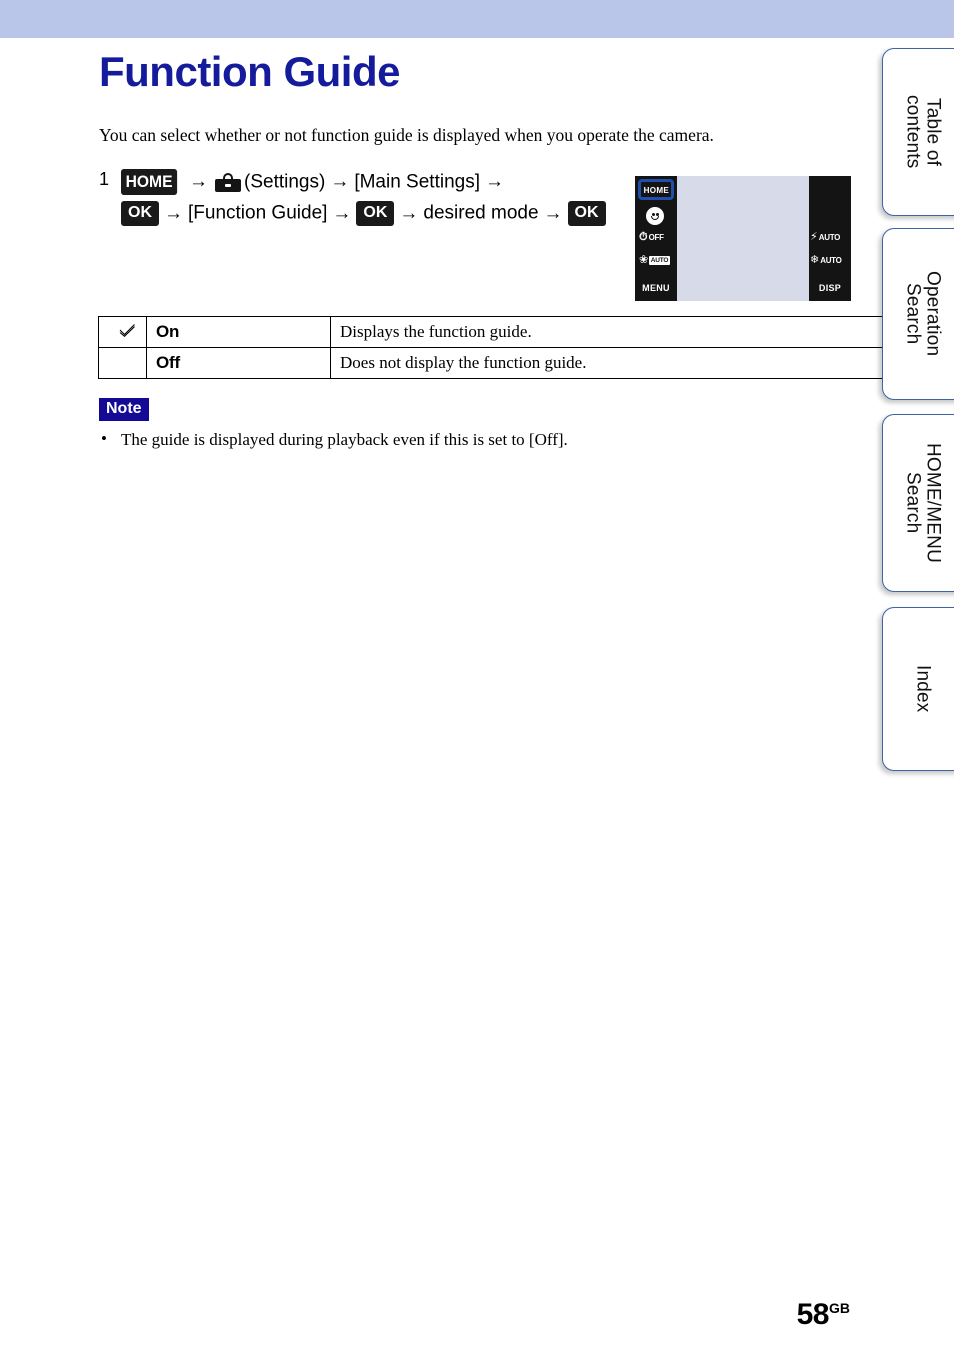  What do you see at coordinates (127, 330) in the screenshot?
I see `checkmark-icon` at bounding box center [127, 330].